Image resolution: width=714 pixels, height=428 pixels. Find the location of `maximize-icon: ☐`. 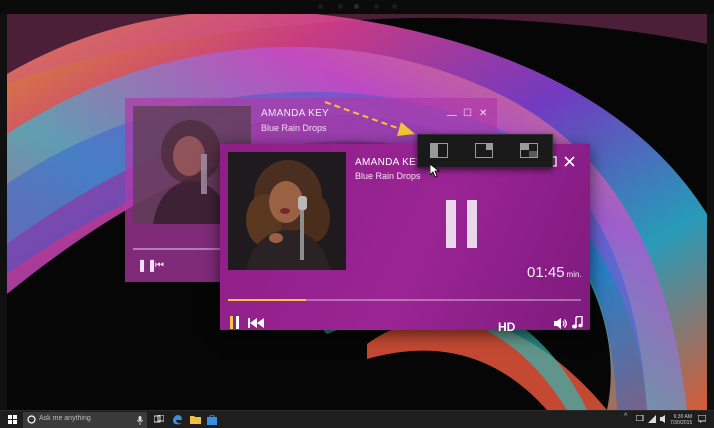

maximize-icon: ☐ is located at coordinates (467, 113).